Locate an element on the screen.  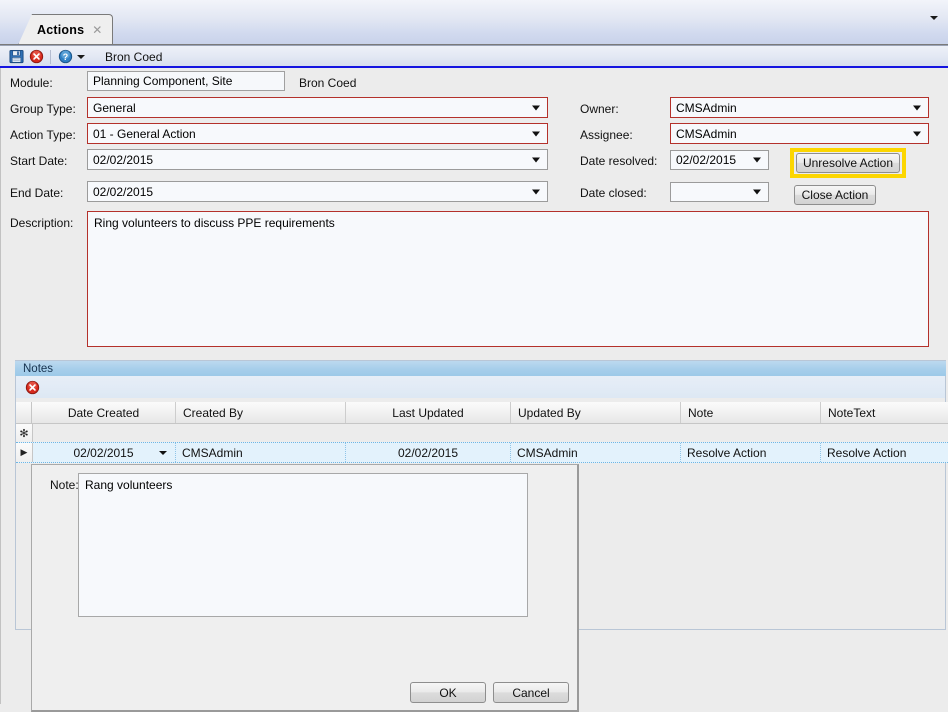
assignee-value: CMSAdmin is located at coordinates (706, 133).